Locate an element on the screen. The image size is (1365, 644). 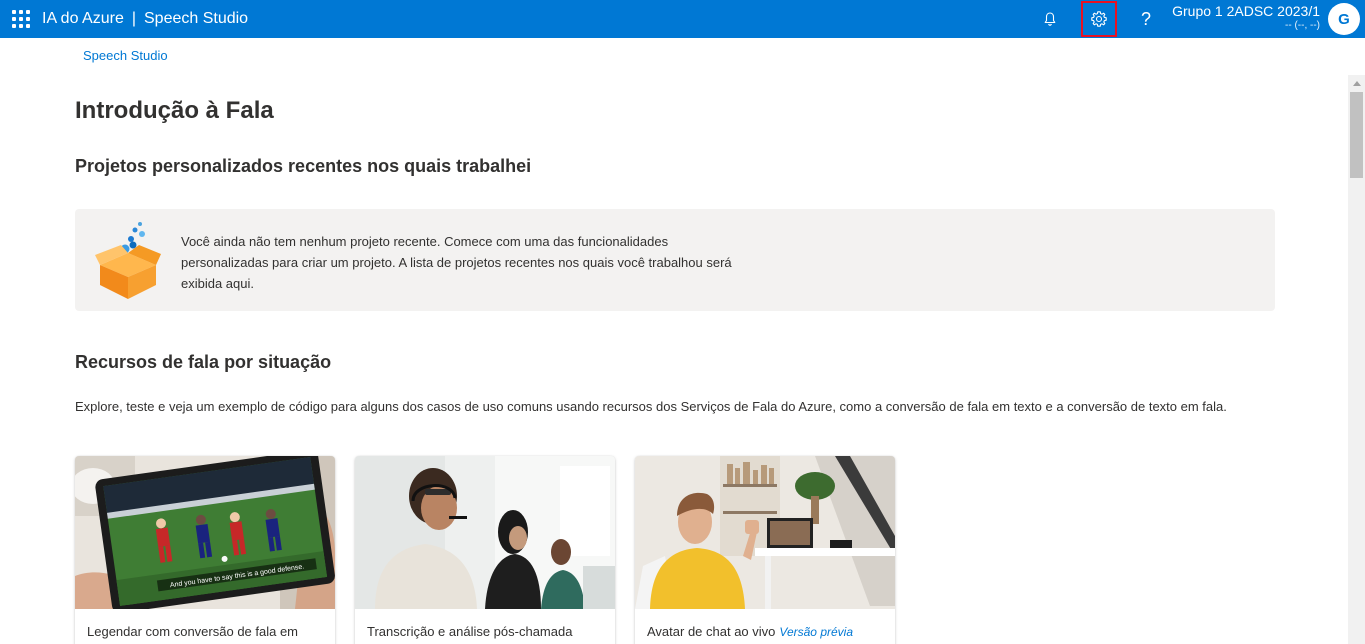
scenario-card-live-chat-avatar: Avatar de chat ao vivo Versão prévia is located at coordinates (765, 550).